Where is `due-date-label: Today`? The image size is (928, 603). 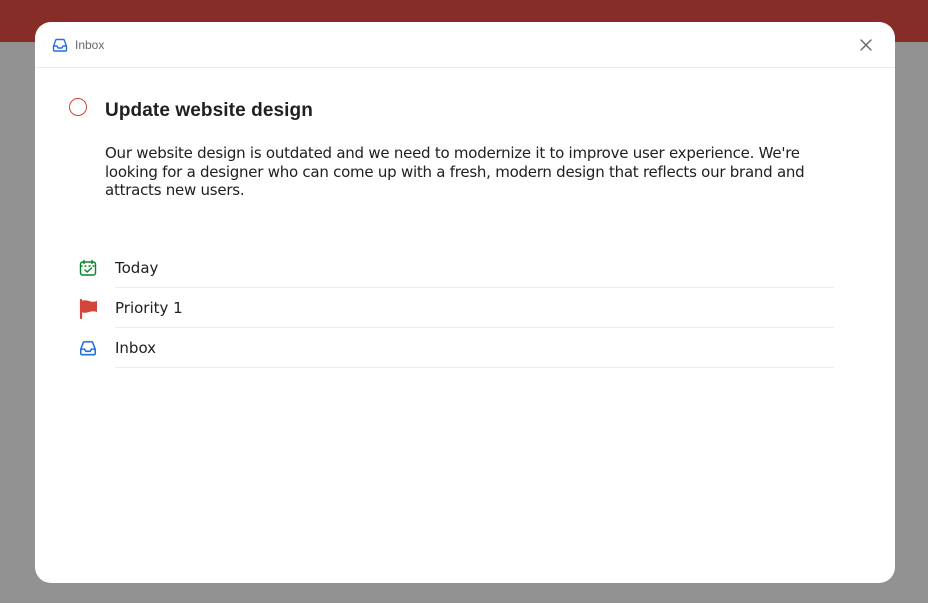 due-date-label: Today is located at coordinates (137, 268).